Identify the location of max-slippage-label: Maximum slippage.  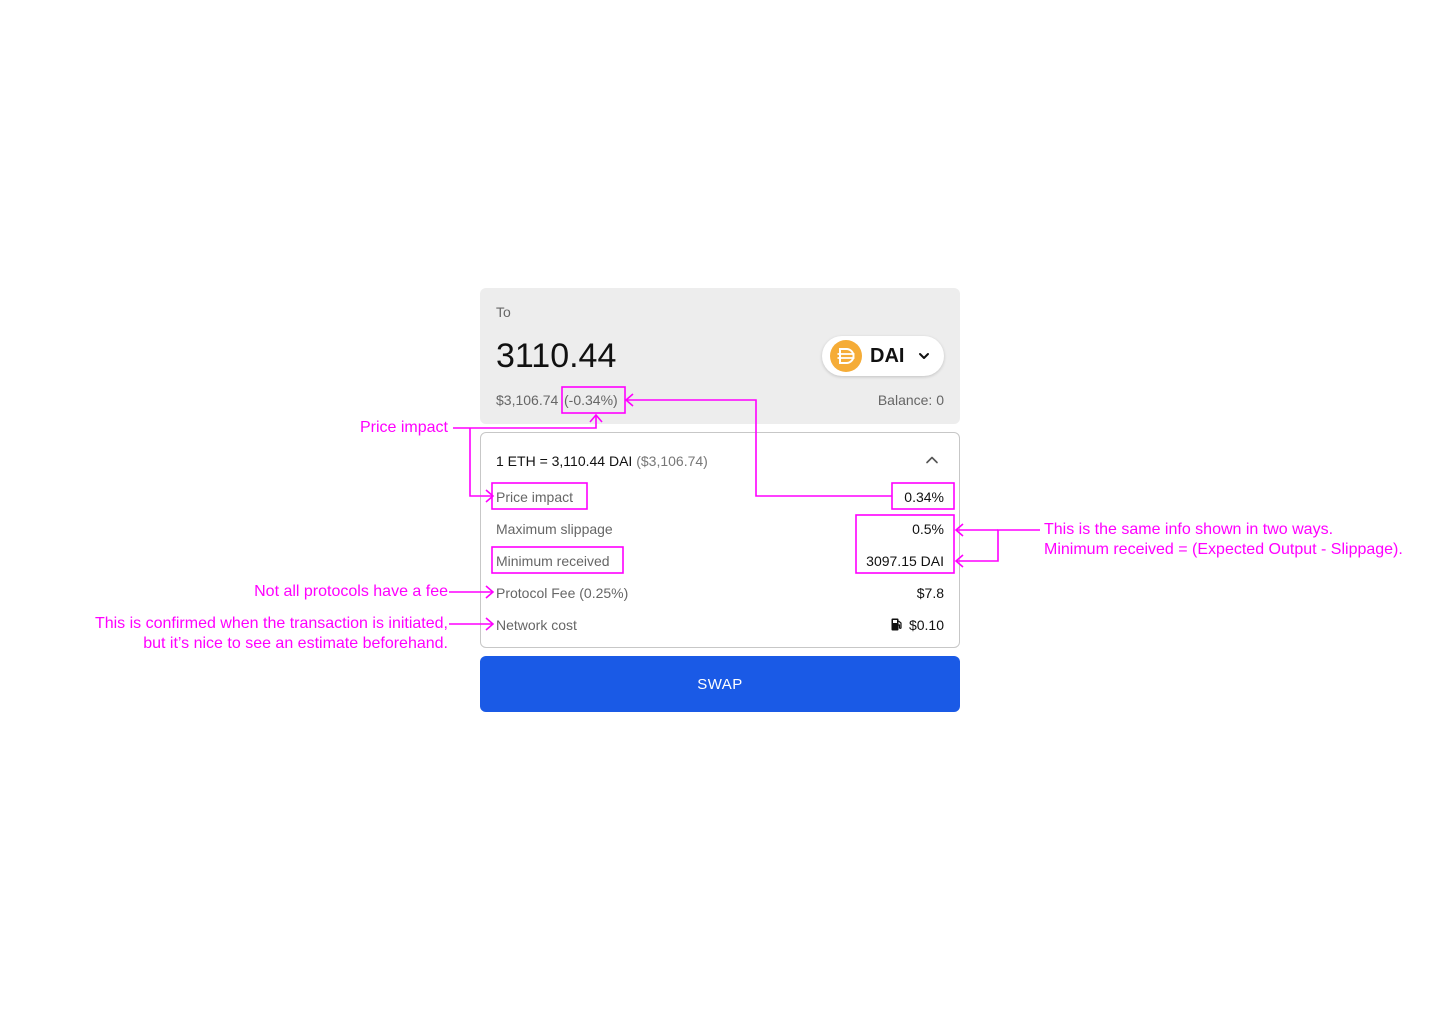
(554, 529).